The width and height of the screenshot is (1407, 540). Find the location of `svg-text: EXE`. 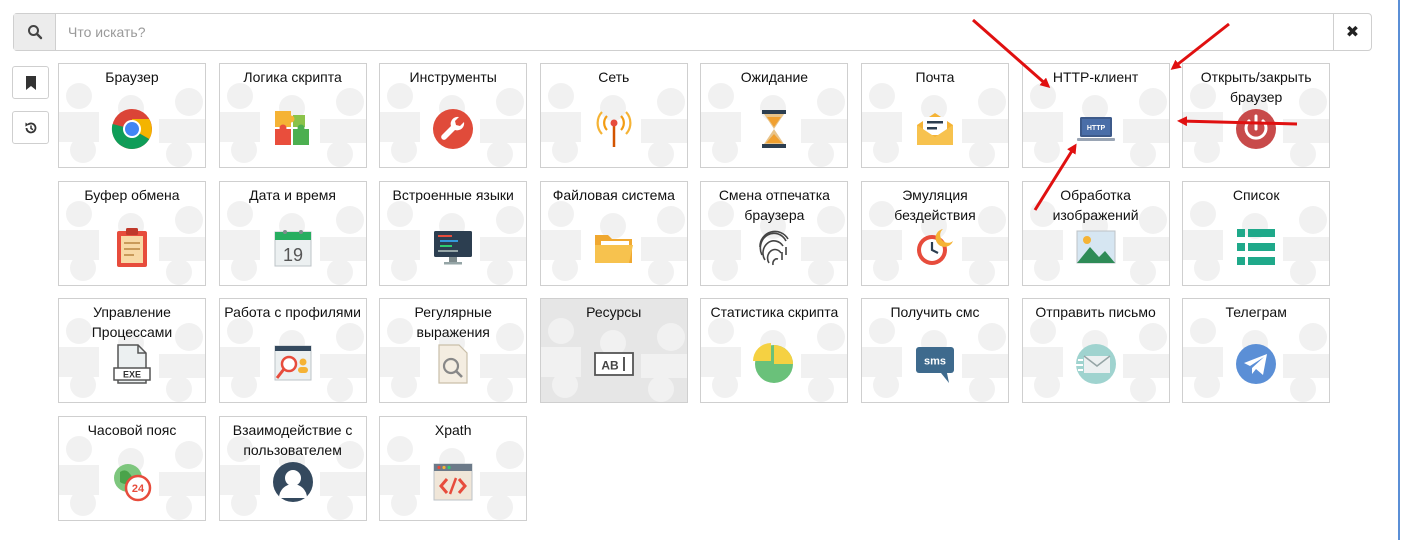

svg-text: EXE is located at coordinates (132, 375).